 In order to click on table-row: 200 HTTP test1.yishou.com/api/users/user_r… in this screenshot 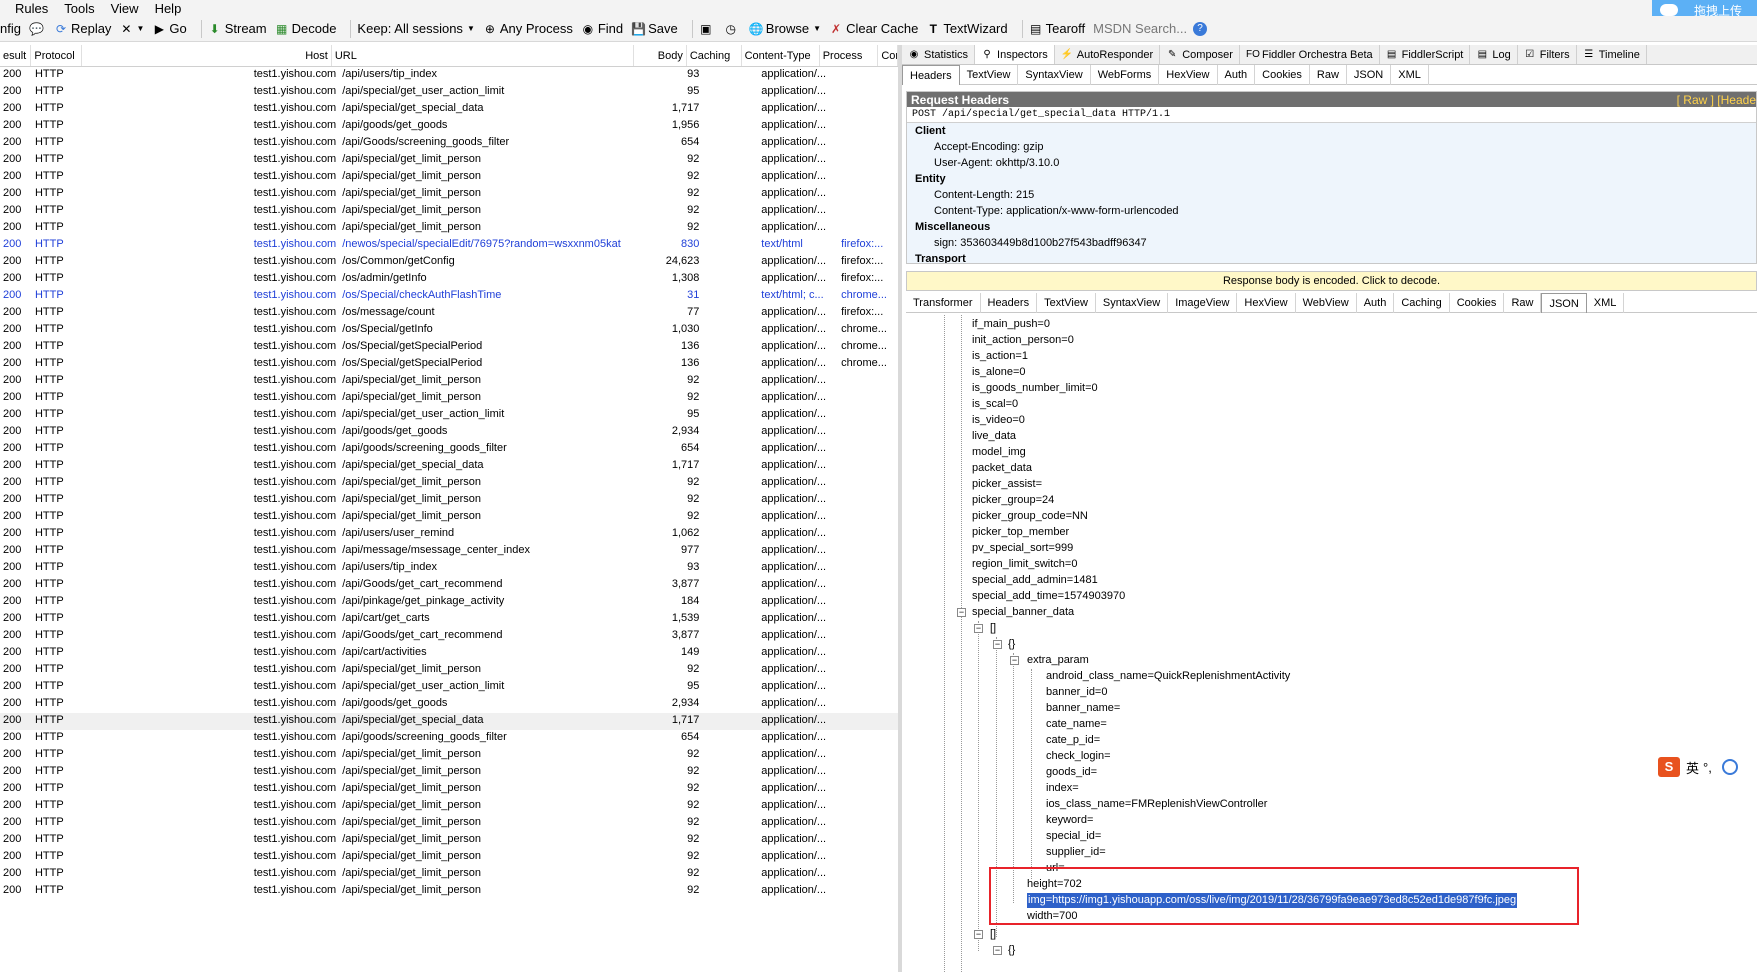, I will do `click(449, 534)`.